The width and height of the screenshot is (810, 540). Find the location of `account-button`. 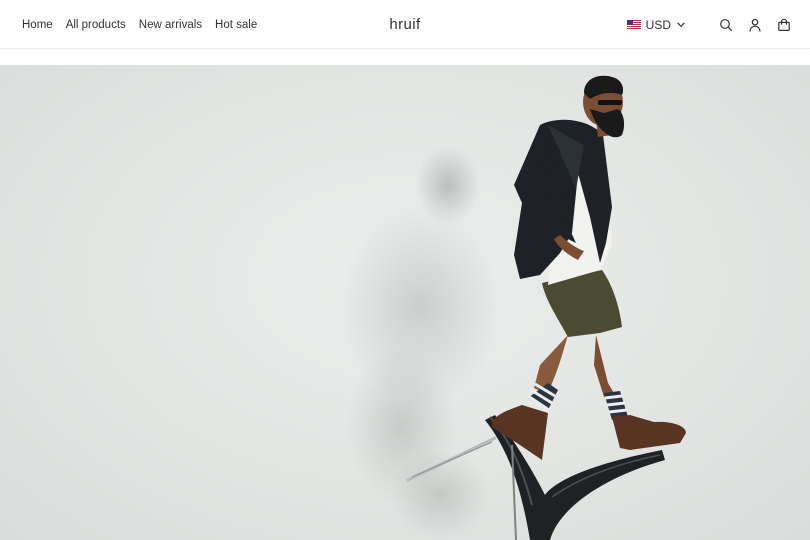

account-button is located at coordinates (755, 25).